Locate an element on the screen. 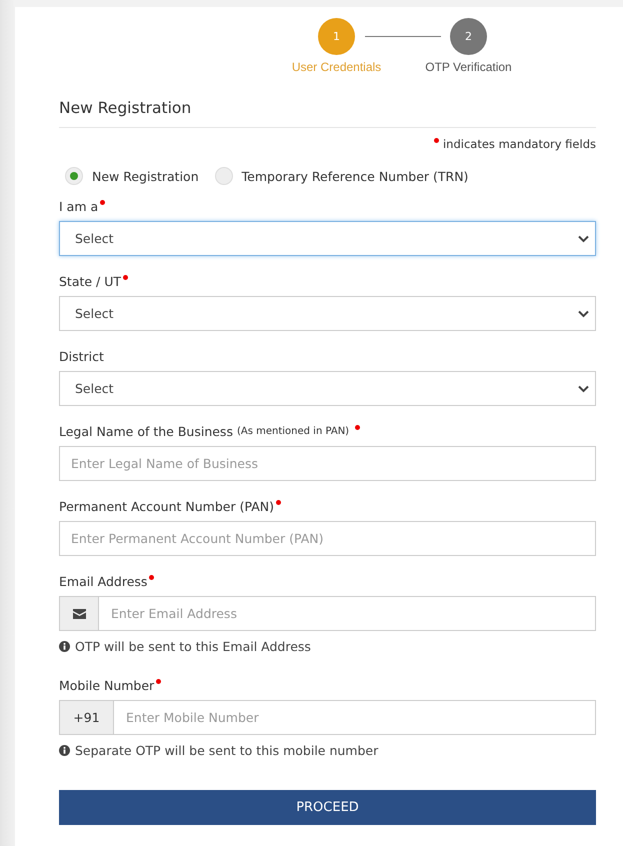 Image resolution: width=623 pixels, height=846 pixels. field-label: State / UT is located at coordinates (90, 281).